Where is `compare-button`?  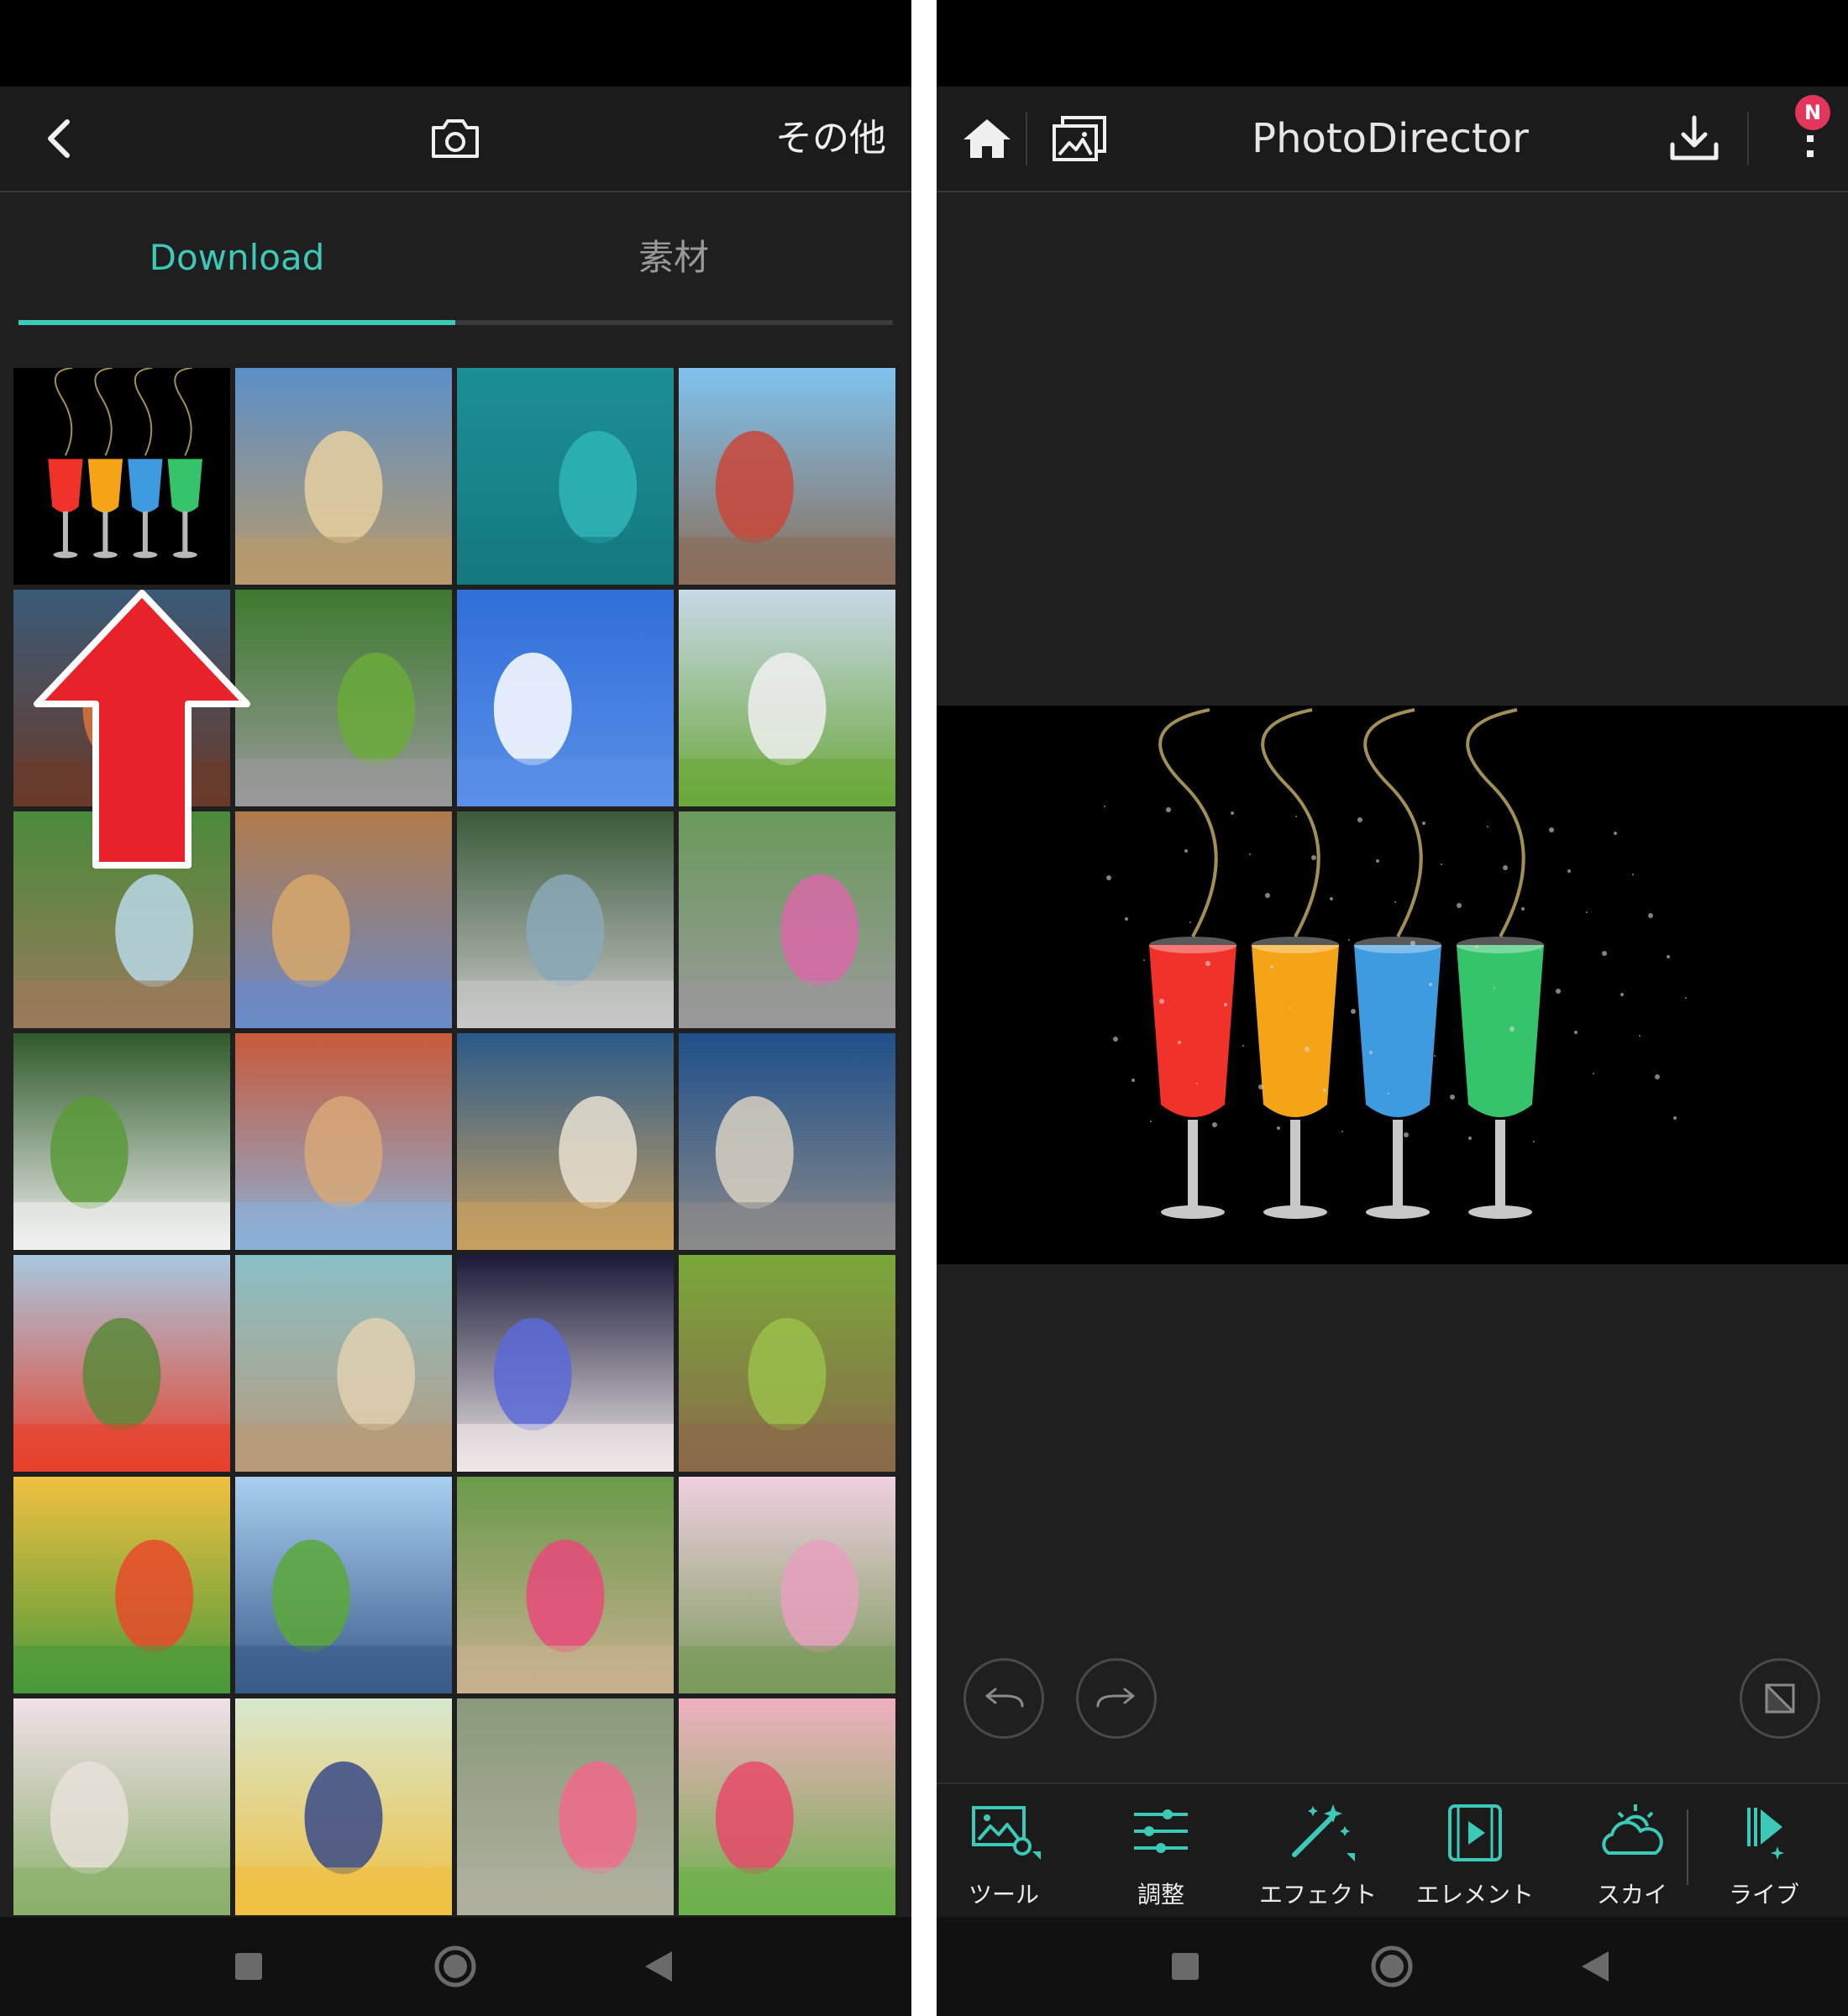
compare-button is located at coordinates (1780, 1698).